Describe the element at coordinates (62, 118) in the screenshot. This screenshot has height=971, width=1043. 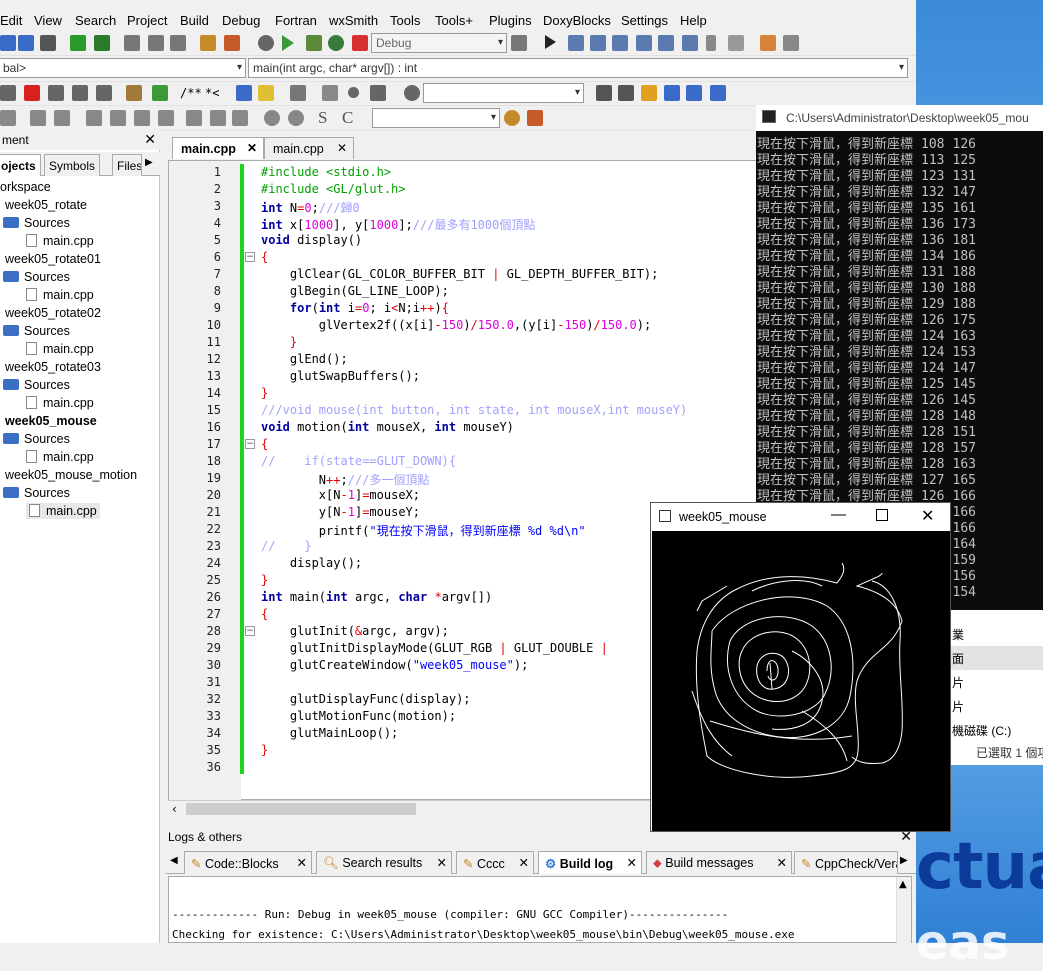
I see `image-icon` at that location.